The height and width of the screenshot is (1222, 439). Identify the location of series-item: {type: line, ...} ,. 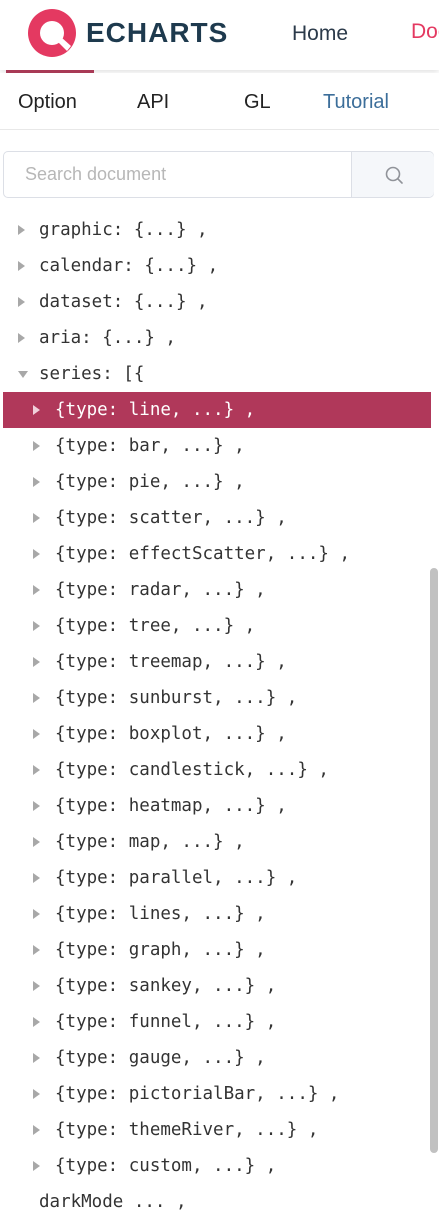
(217, 410).